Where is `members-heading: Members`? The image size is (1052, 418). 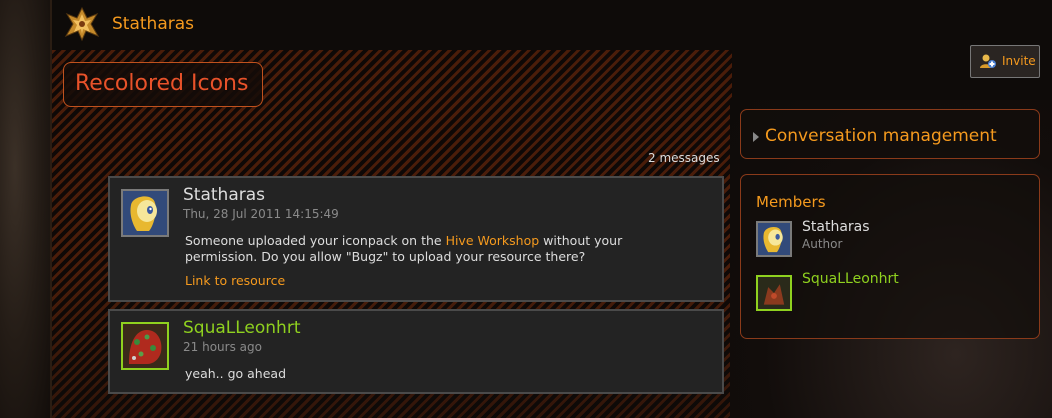 members-heading: Members is located at coordinates (791, 202).